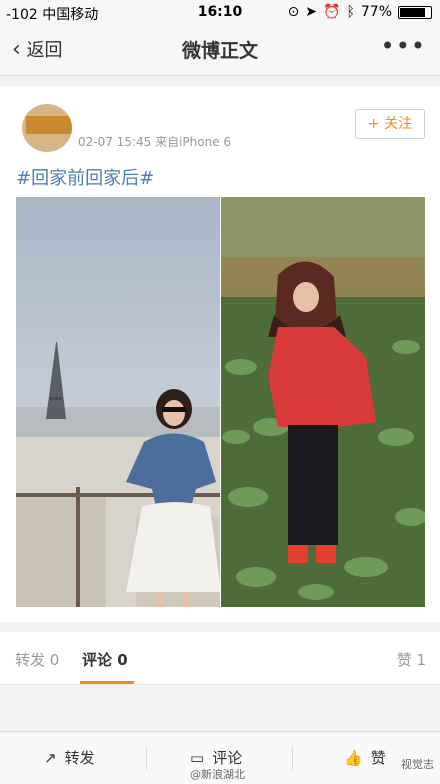 The image size is (440, 784). What do you see at coordinates (376, 12) in the screenshot?
I see `battery-percent: 77%` at bounding box center [376, 12].